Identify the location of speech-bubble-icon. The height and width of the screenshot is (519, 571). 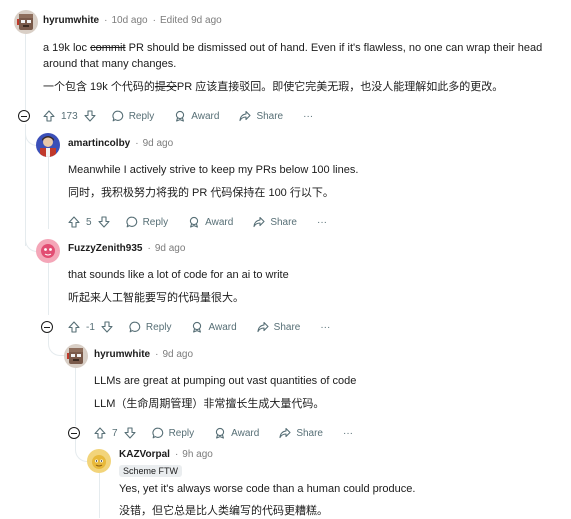
(117, 116).